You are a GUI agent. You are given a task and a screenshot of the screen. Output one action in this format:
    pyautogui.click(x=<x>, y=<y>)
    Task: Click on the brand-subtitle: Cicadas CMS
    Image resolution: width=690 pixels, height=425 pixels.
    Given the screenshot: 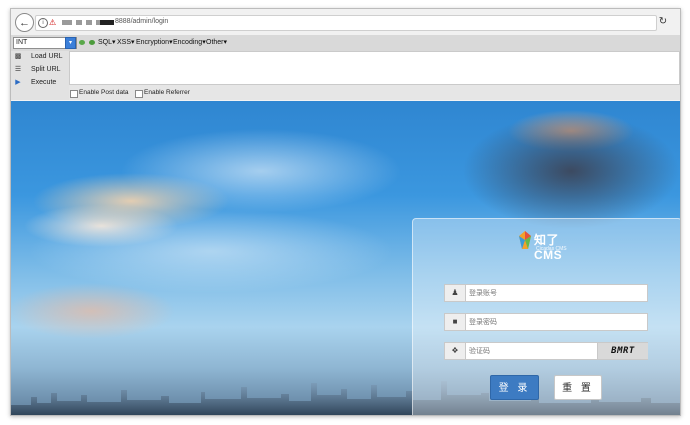 What is the action you would take?
    pyautogui.click(x=551, y=249)
    